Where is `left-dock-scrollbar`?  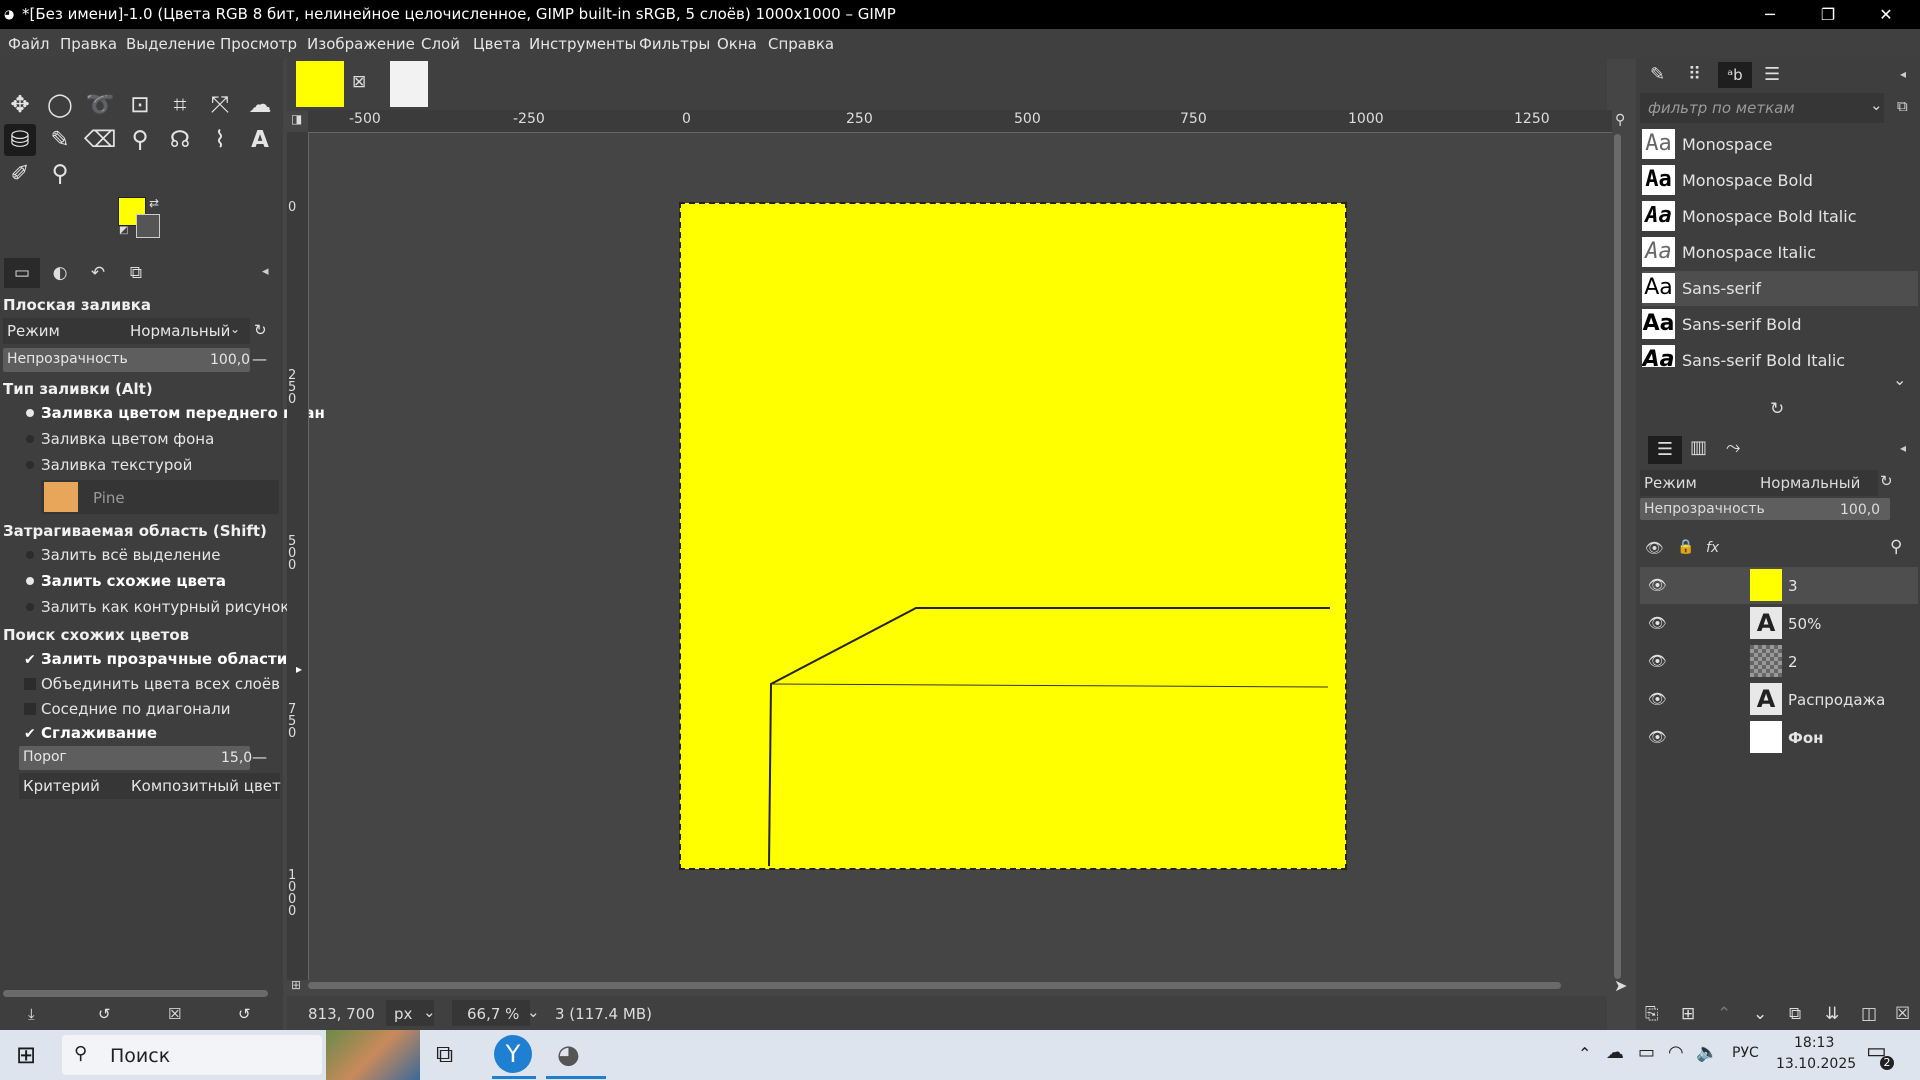
left-dock-scrollbar is located at coordinates (135, 993).